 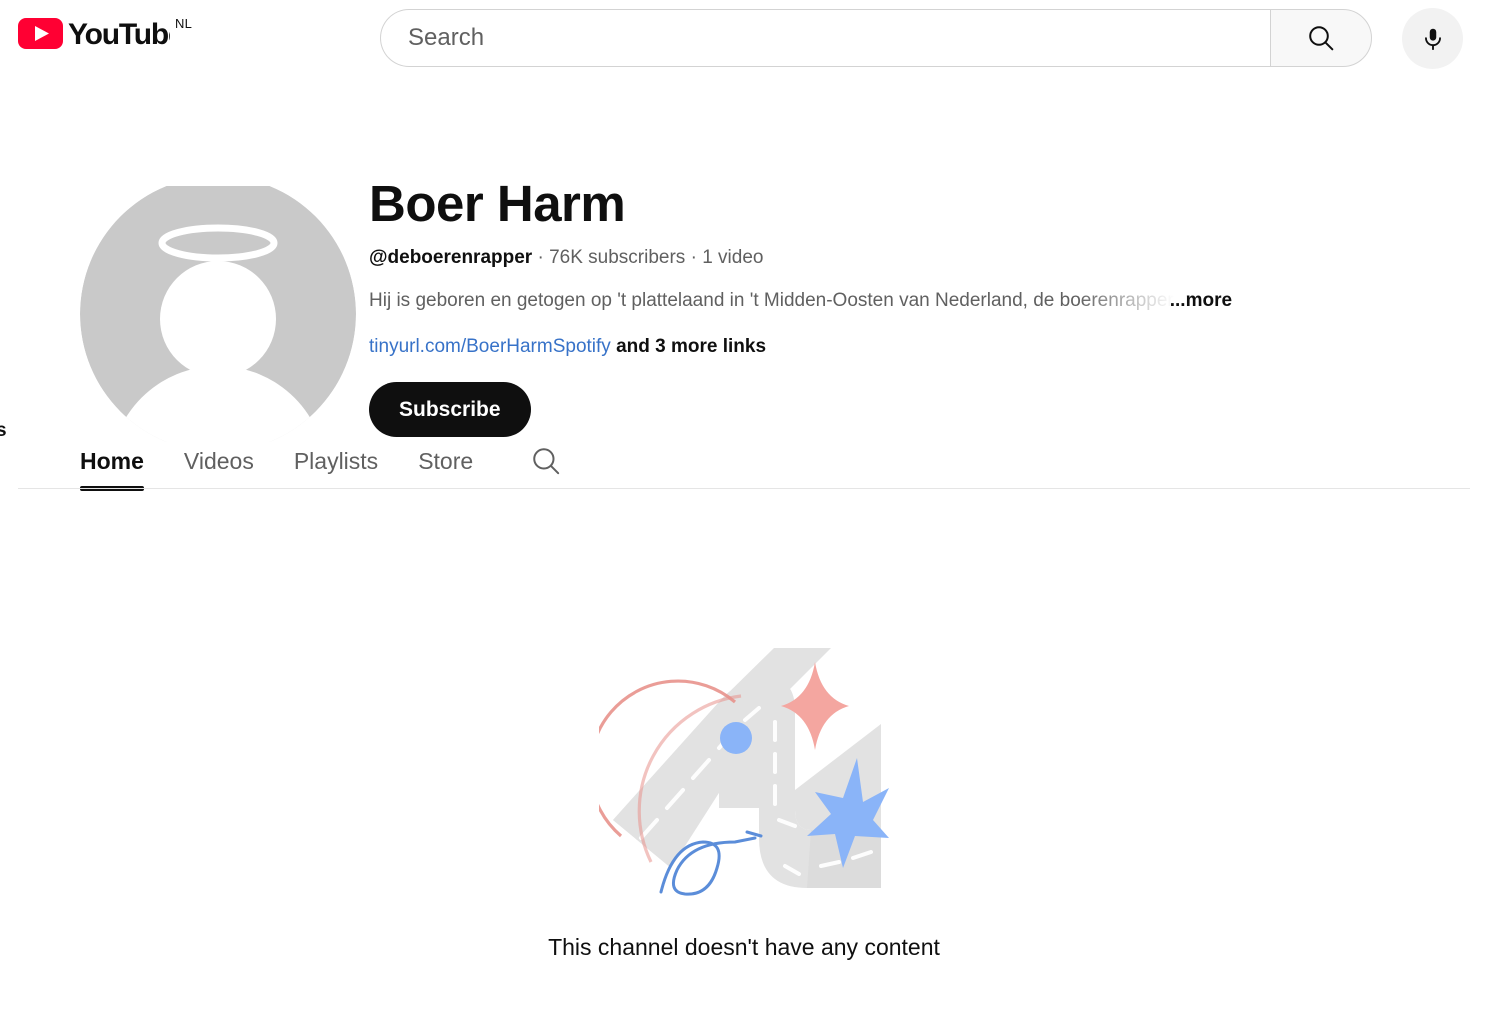 I want to click on search-bar: Search, so click(x=876, y=38).